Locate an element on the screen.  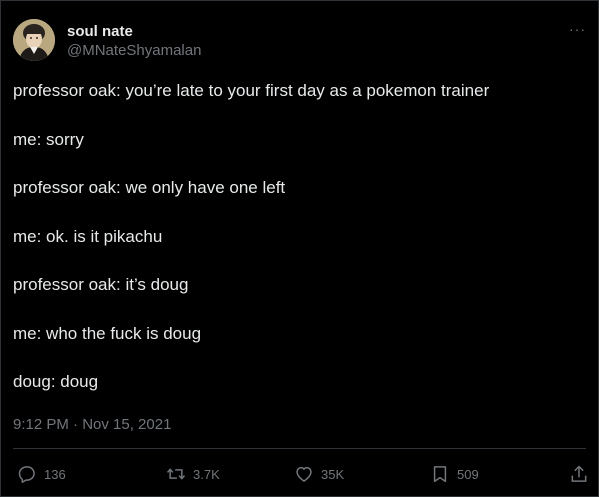
author-handle: @MNateShyamalan is located at coordinates (134, 51).